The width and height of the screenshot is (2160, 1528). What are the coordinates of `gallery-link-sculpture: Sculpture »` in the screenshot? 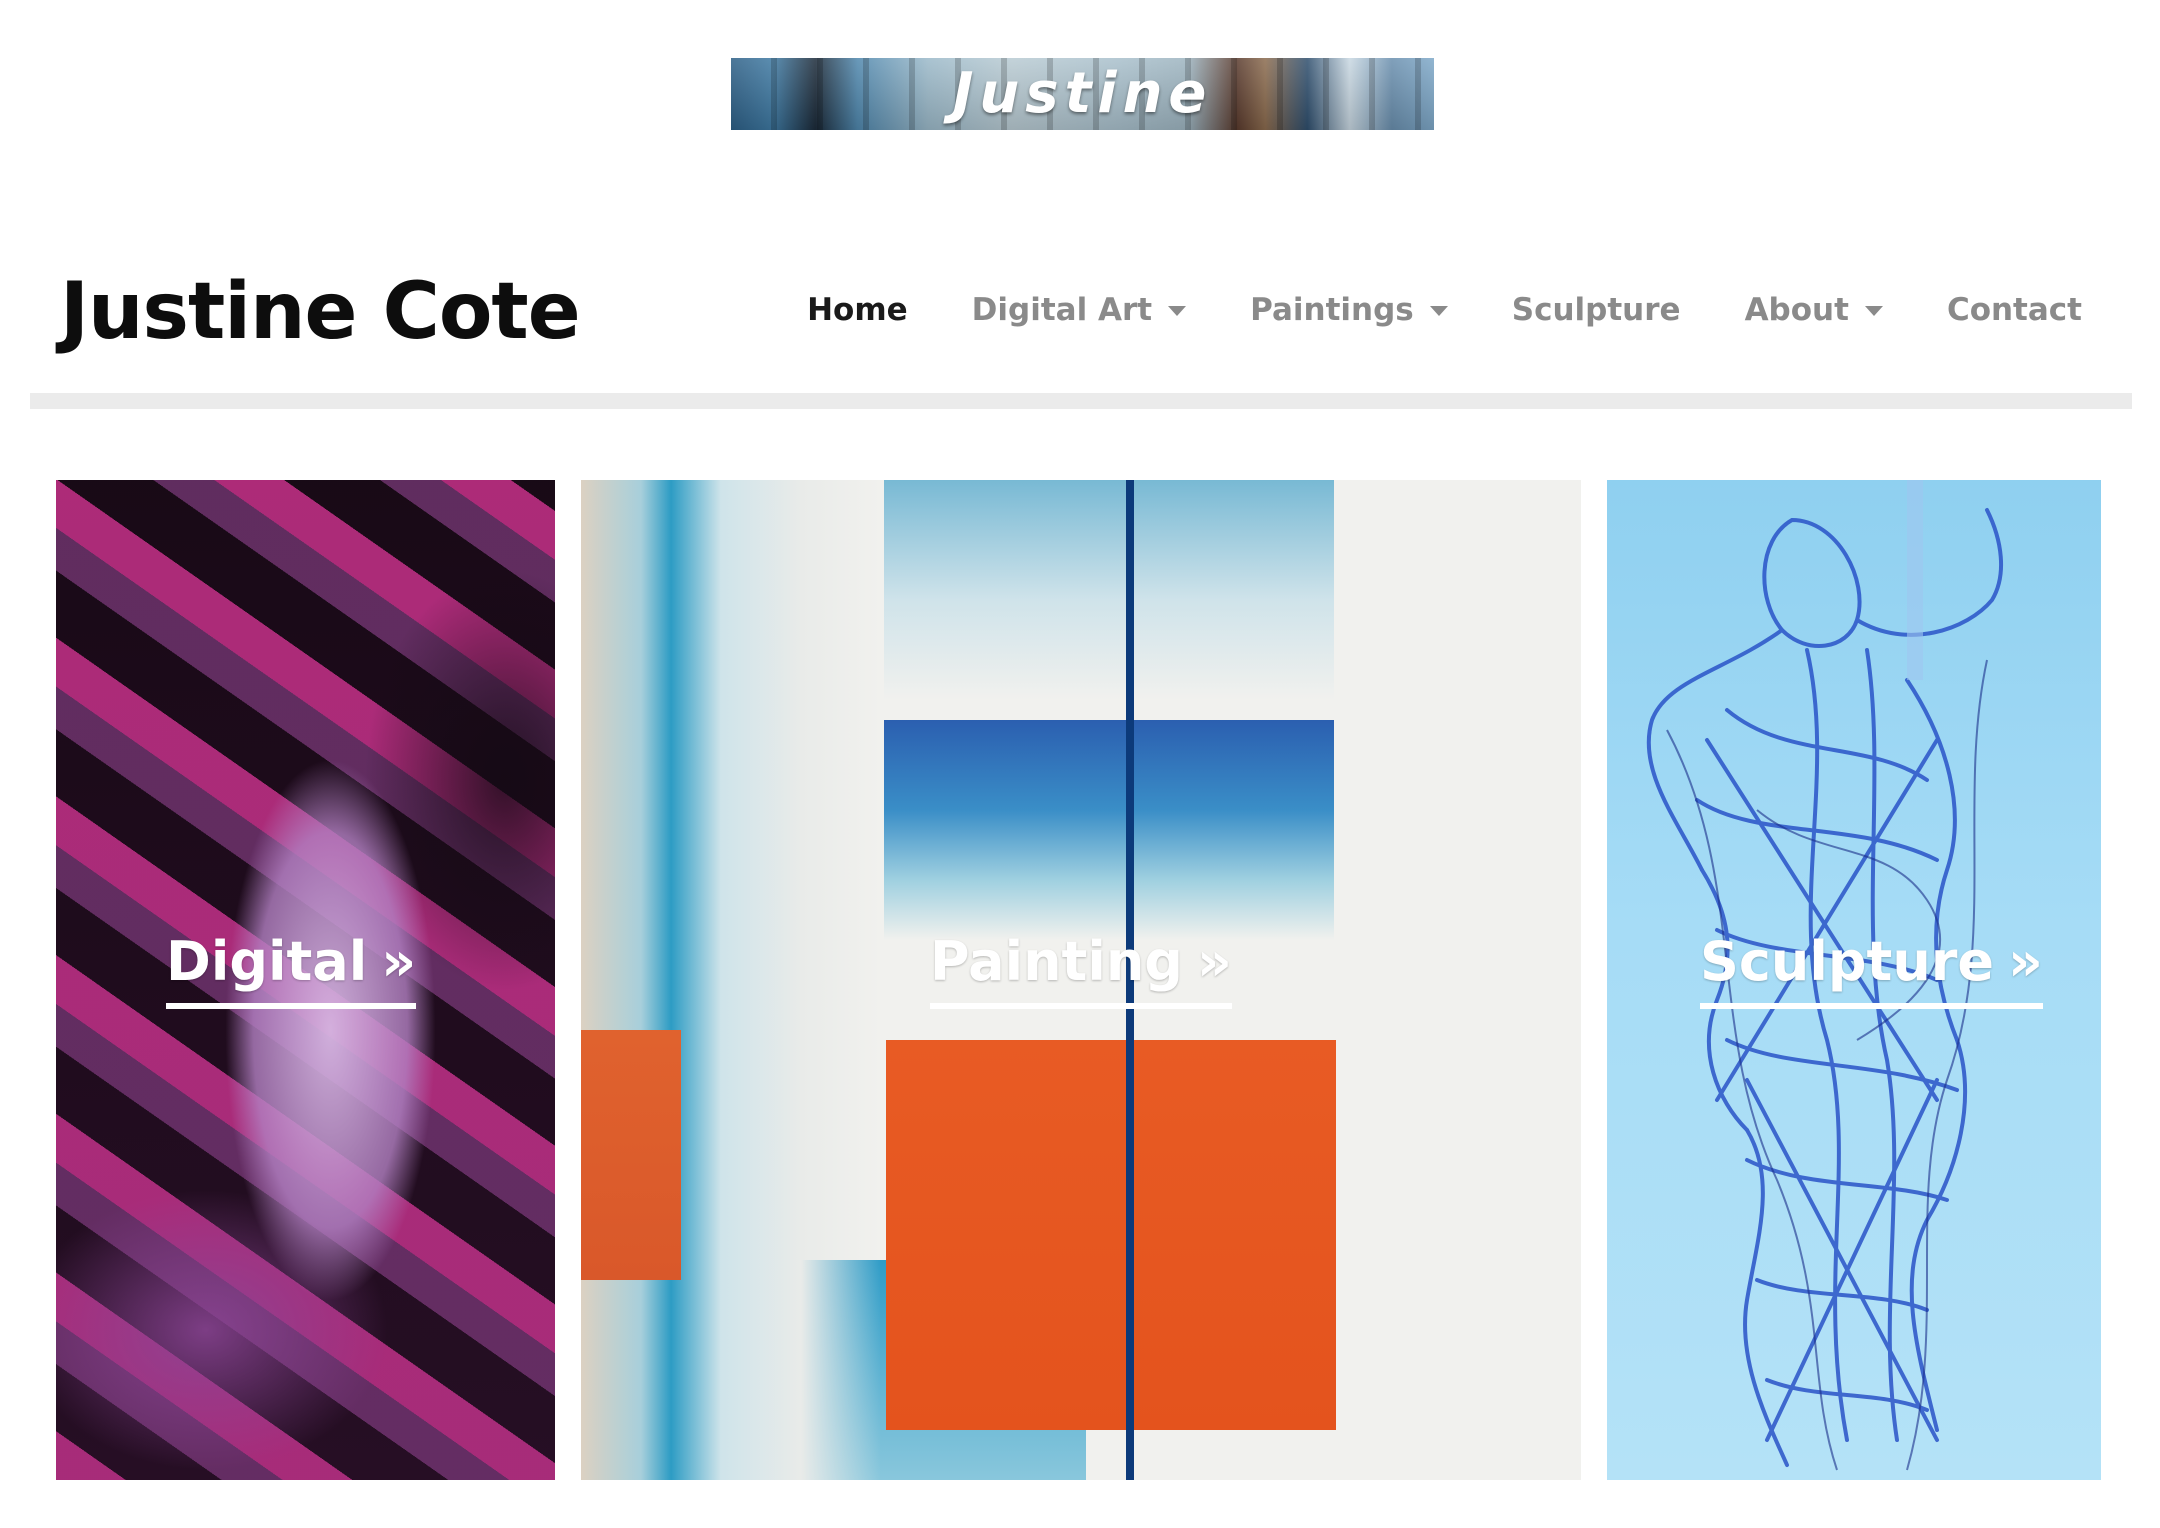 It's located at (1871, 969).